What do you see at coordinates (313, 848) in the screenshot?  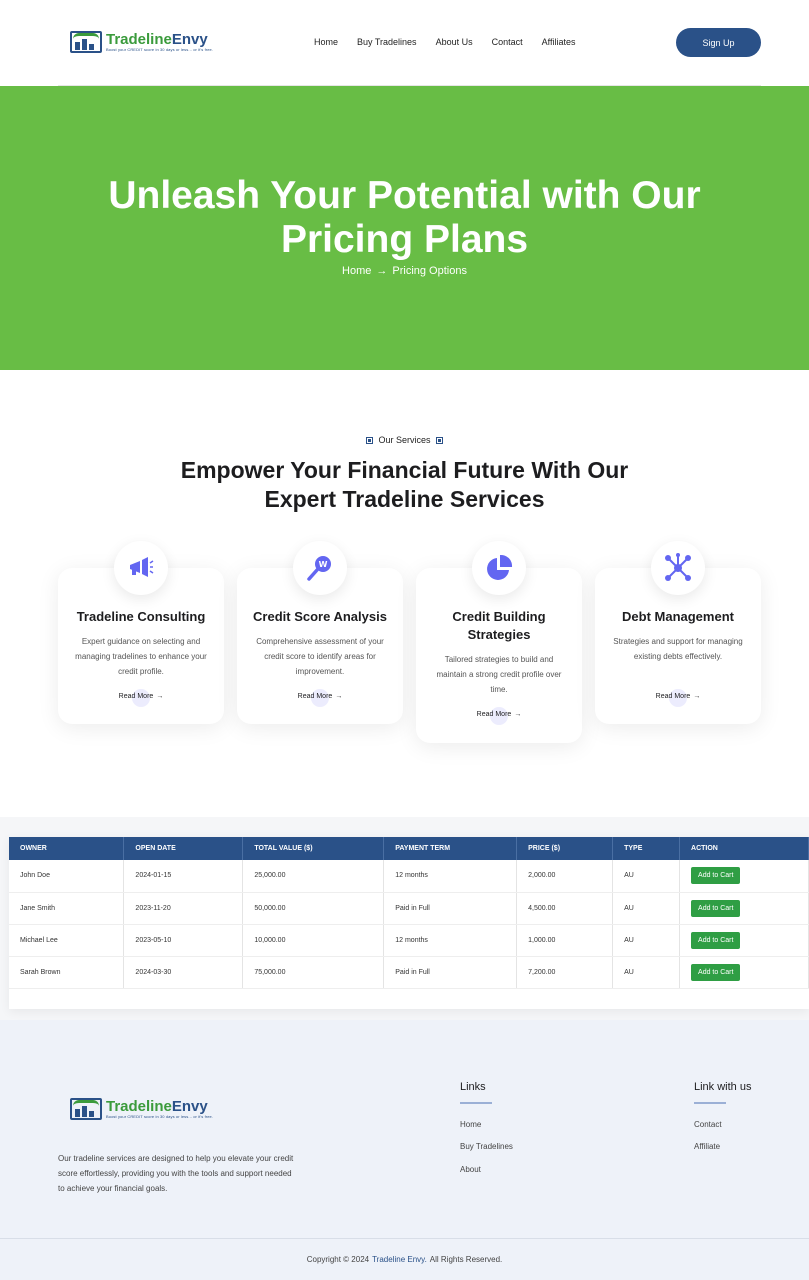 I see `col-total-value: TOTAL VALUE ($)` at bounding box center [313, 848].